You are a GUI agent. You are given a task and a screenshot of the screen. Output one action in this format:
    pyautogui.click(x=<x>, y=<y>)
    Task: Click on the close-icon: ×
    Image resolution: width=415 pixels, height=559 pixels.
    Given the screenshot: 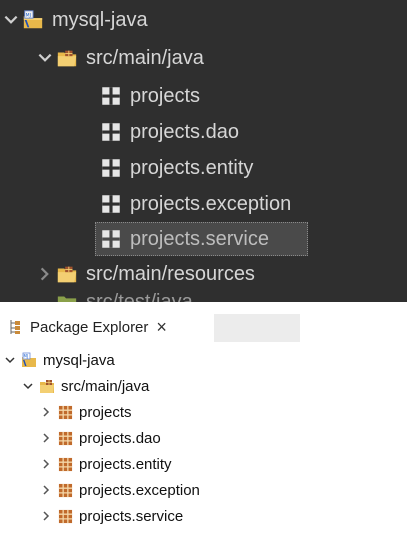 What is the action you would take?
    pyautogui.click(x=161, y=327)
    